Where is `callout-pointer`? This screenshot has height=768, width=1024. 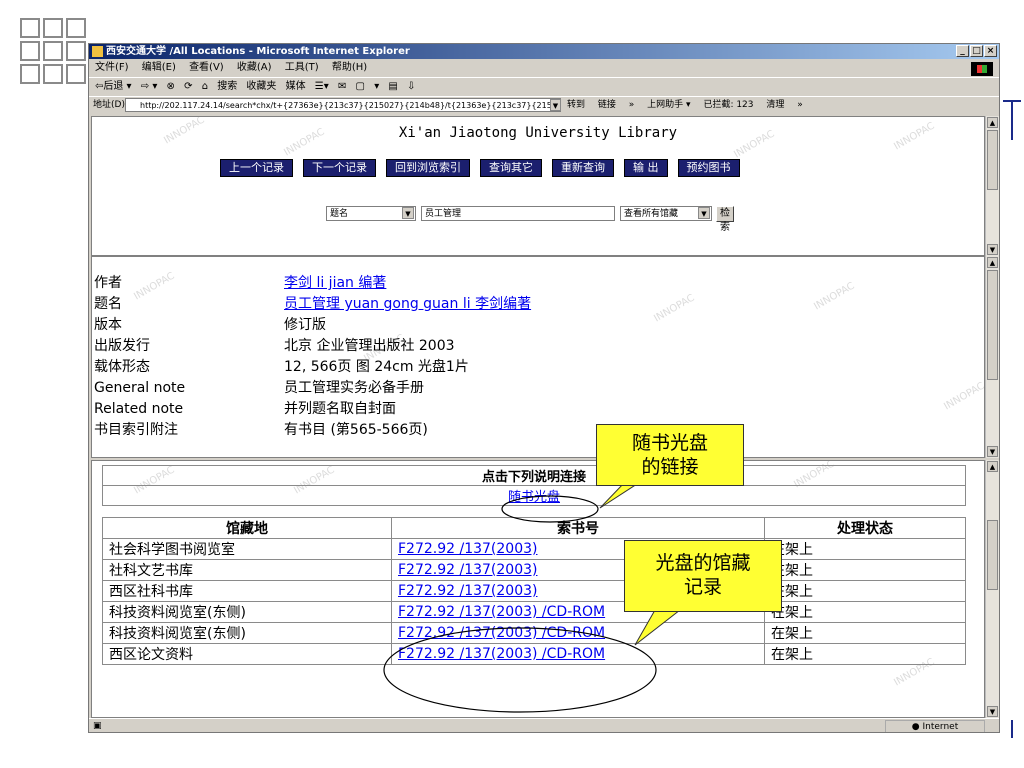
callout-pointer is located at coordinates (658, 627).